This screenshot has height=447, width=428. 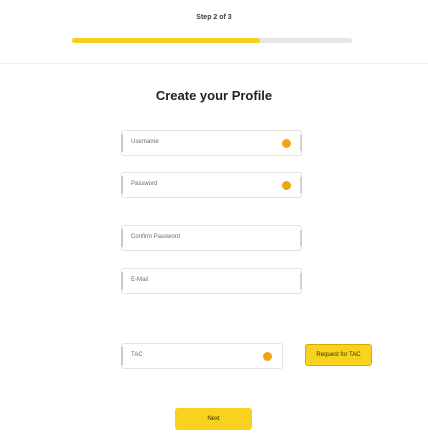 I want to click on tac-status-icon, so click(x=267, y=356).